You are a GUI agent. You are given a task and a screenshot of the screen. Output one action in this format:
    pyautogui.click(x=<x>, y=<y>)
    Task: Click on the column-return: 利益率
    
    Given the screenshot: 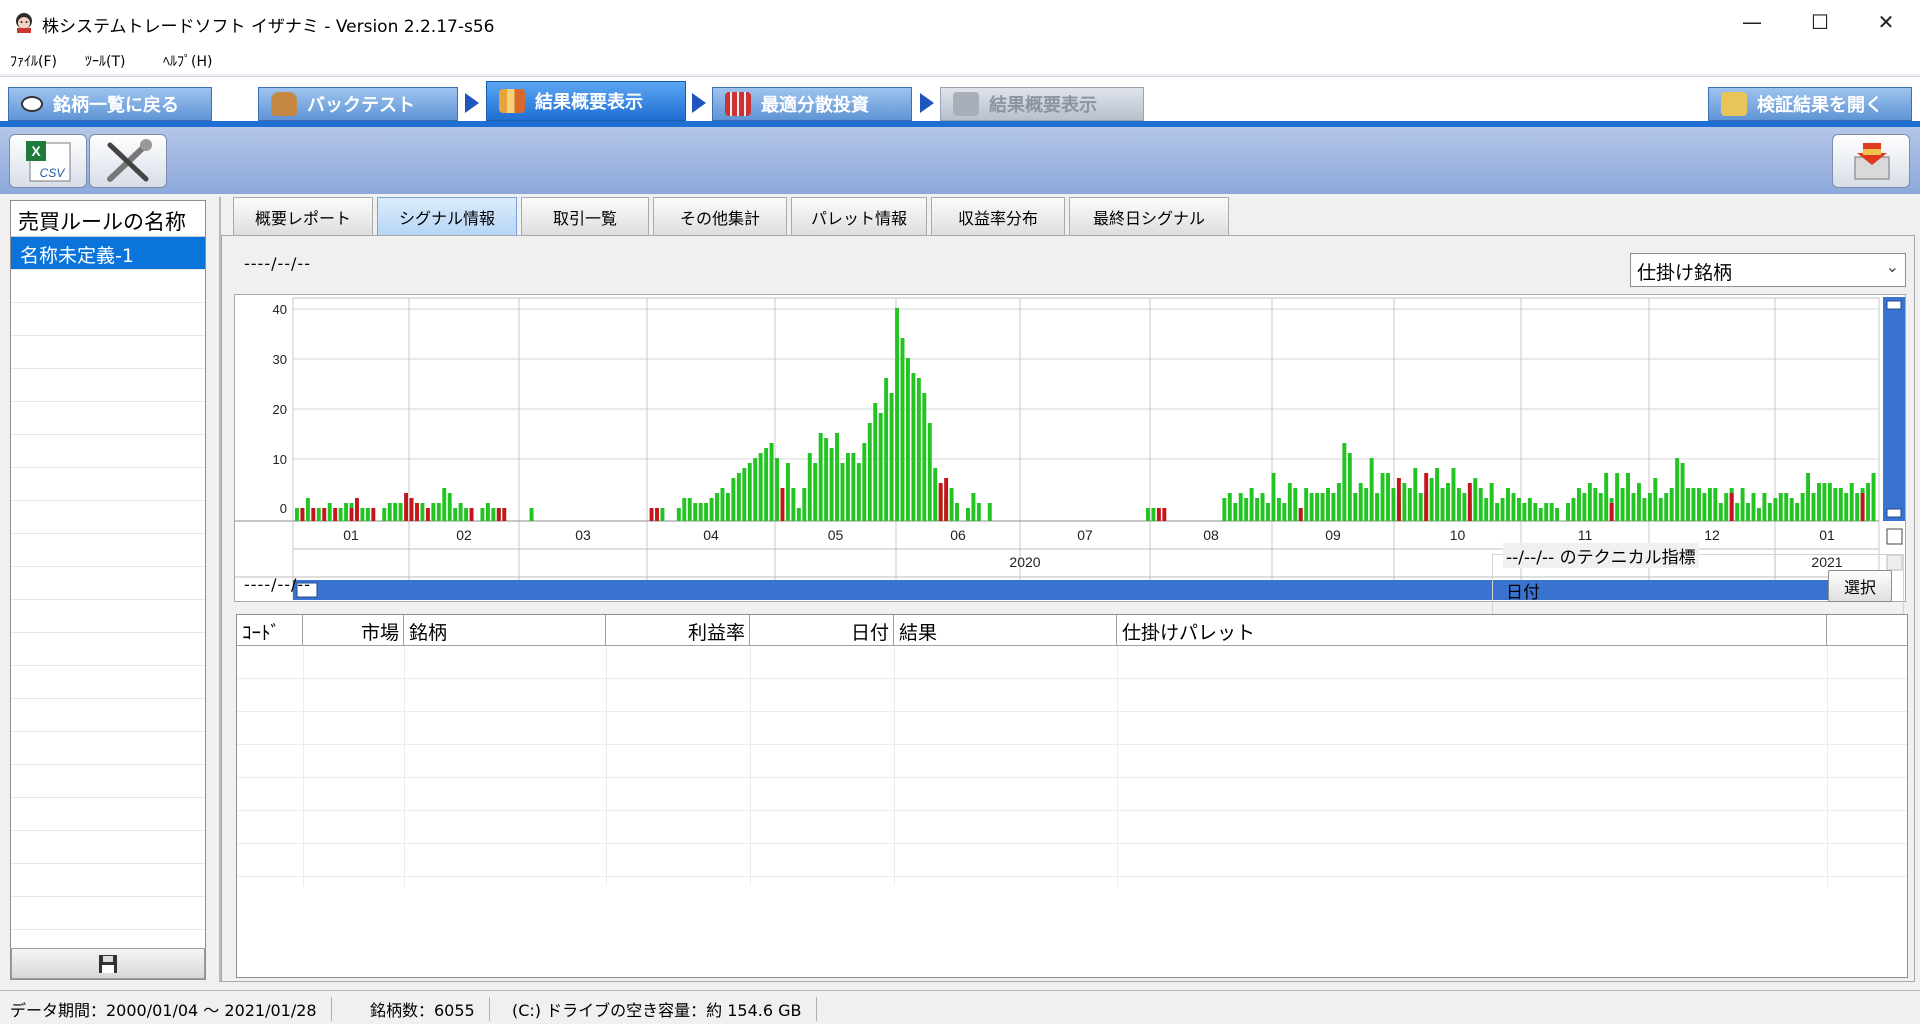 What is the action you would take?
    pyautogui.click(x=678, y=630)
    